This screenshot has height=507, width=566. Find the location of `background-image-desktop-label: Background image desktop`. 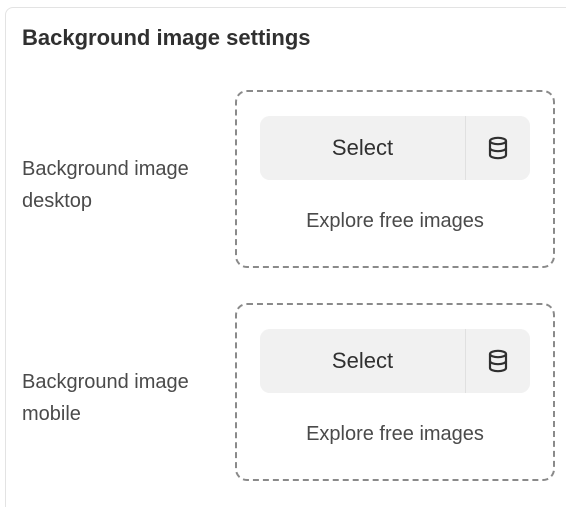

background-image-desktop-label: Background image desktop is located at coordinates (105, 185).